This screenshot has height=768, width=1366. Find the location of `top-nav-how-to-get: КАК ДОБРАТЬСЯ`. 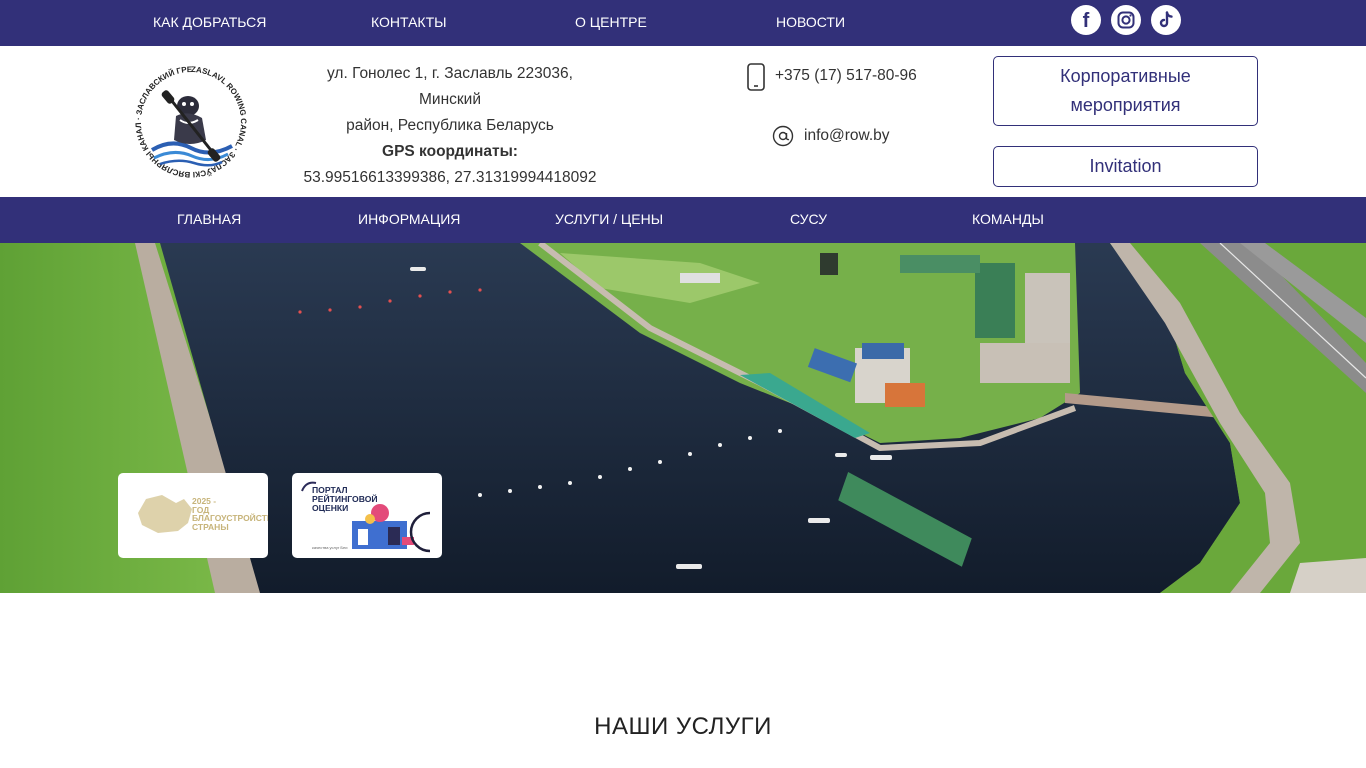

top-nav-how-to-get: КАК ДОБРАТЬСЯ is located at coordinates (209, 23).